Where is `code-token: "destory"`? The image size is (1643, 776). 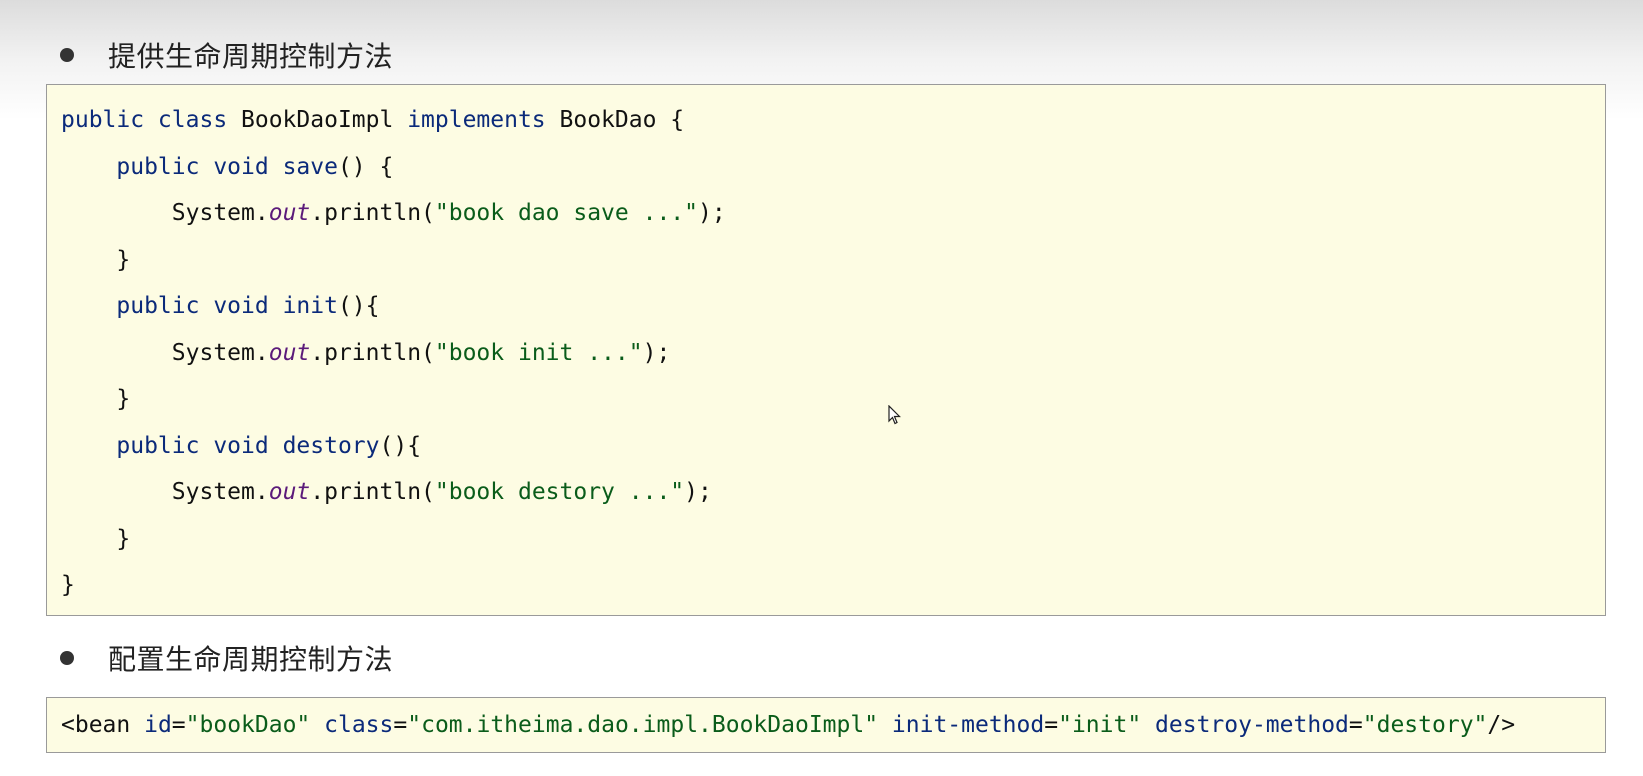 code-token: "destory" is located at coordinates (1425, 724).